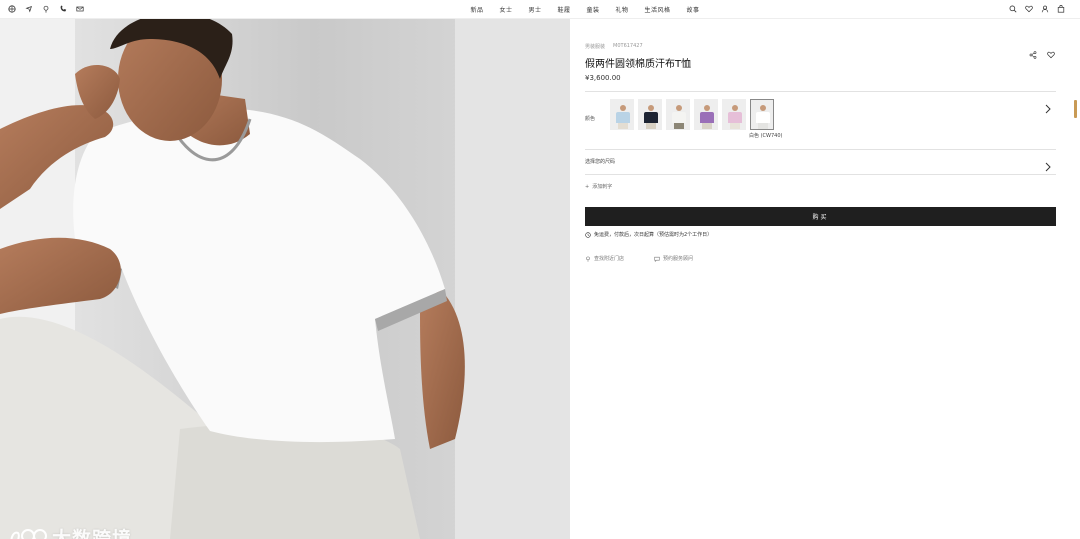 The height and width of the screenshot is (539, 1080). I want to click on nav-item-men: 男士, so click(534, 9).